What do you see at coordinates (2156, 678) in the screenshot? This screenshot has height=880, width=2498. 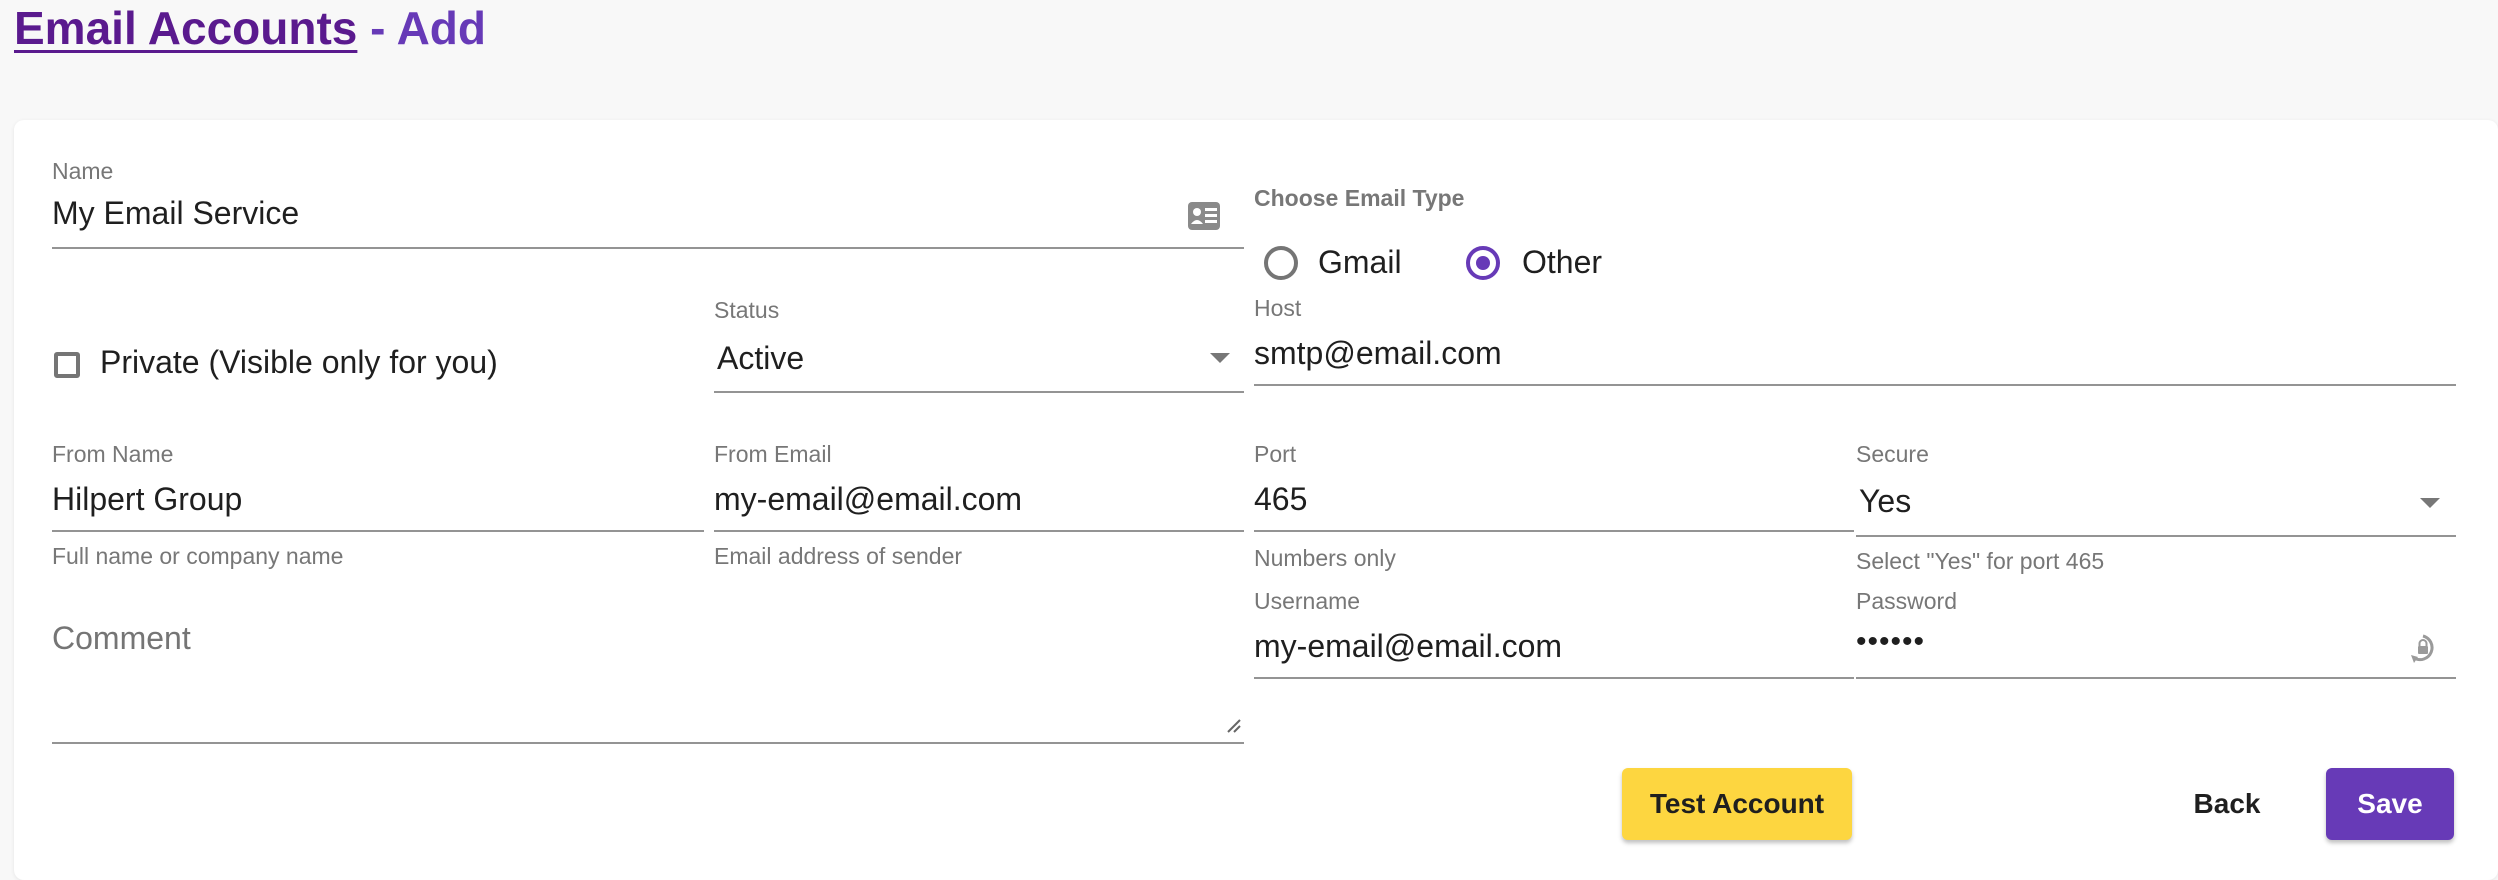 I see `password-underline` at bounding box center [2156, 678].